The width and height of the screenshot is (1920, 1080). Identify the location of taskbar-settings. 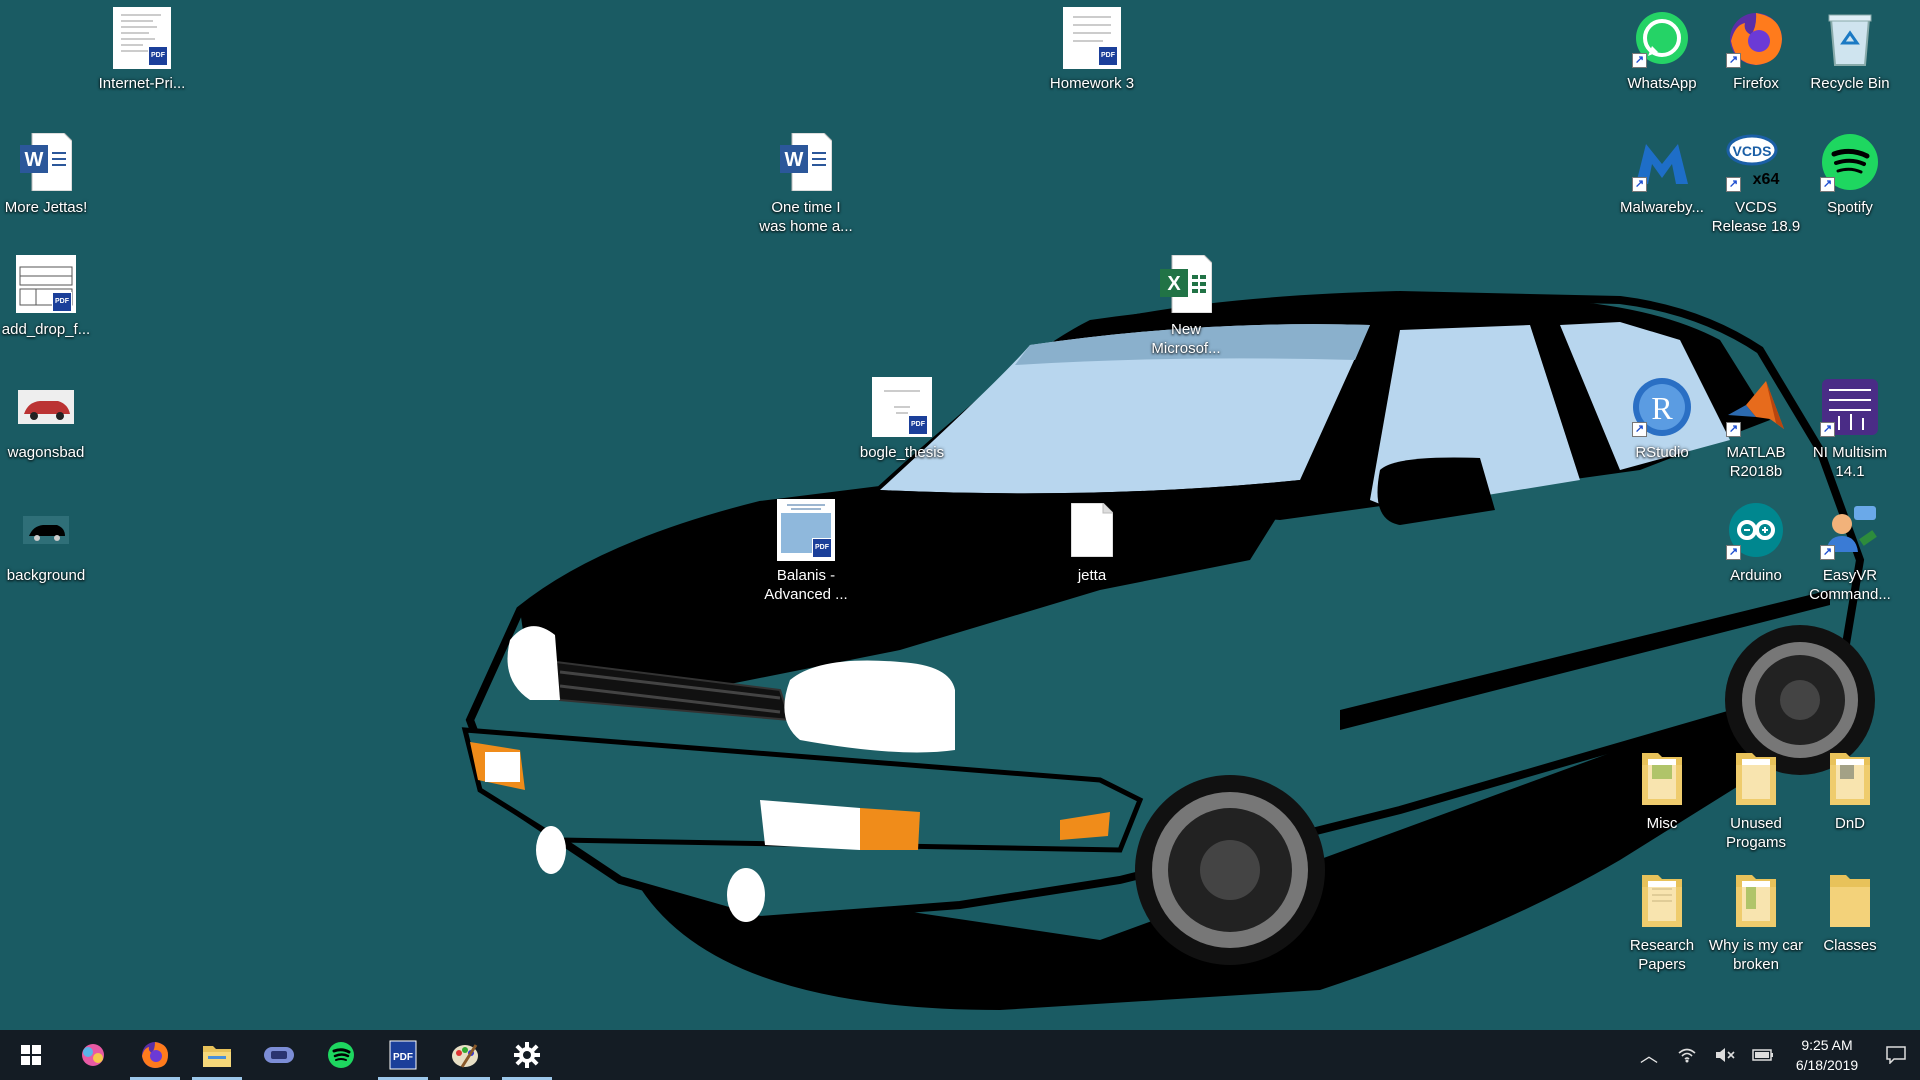
(527, 1055).